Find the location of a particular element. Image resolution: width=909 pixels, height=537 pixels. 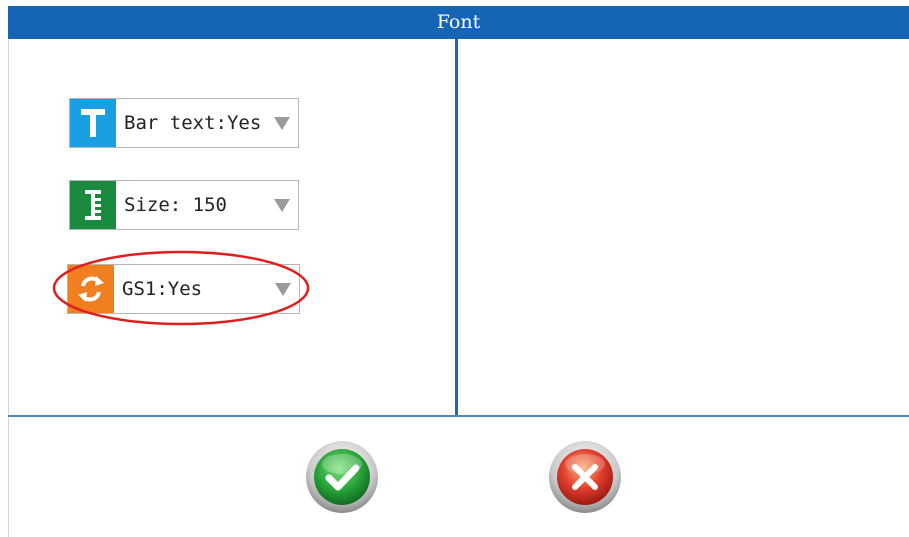

highlight-ellipse is located at coordinates (181, 288).